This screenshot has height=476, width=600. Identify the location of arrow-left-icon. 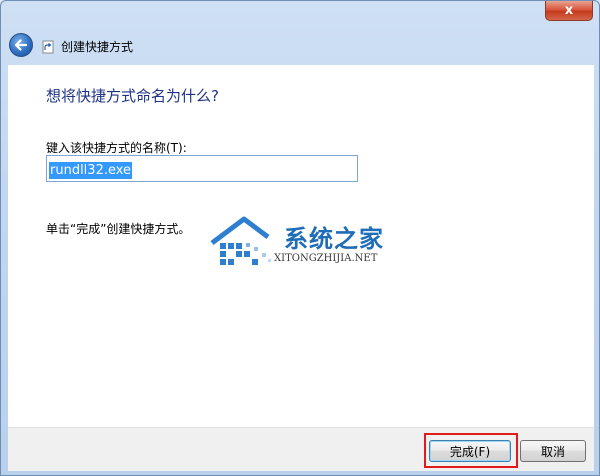
(21, 45).